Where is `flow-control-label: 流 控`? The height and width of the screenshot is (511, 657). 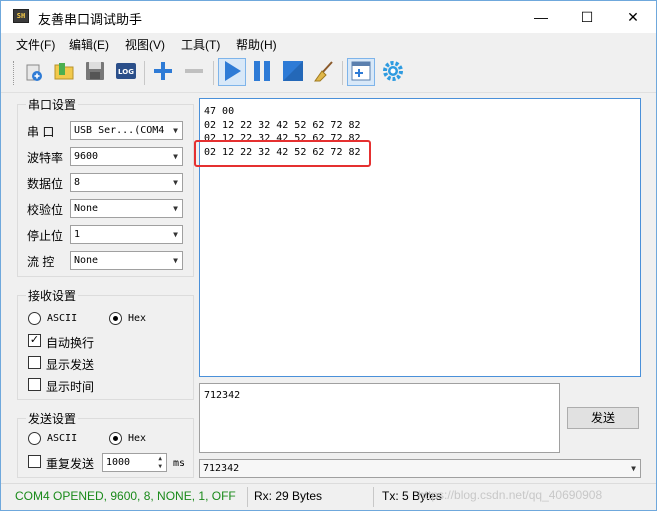 flow-control-label: 流 控 is located at coordinates (41, 262).